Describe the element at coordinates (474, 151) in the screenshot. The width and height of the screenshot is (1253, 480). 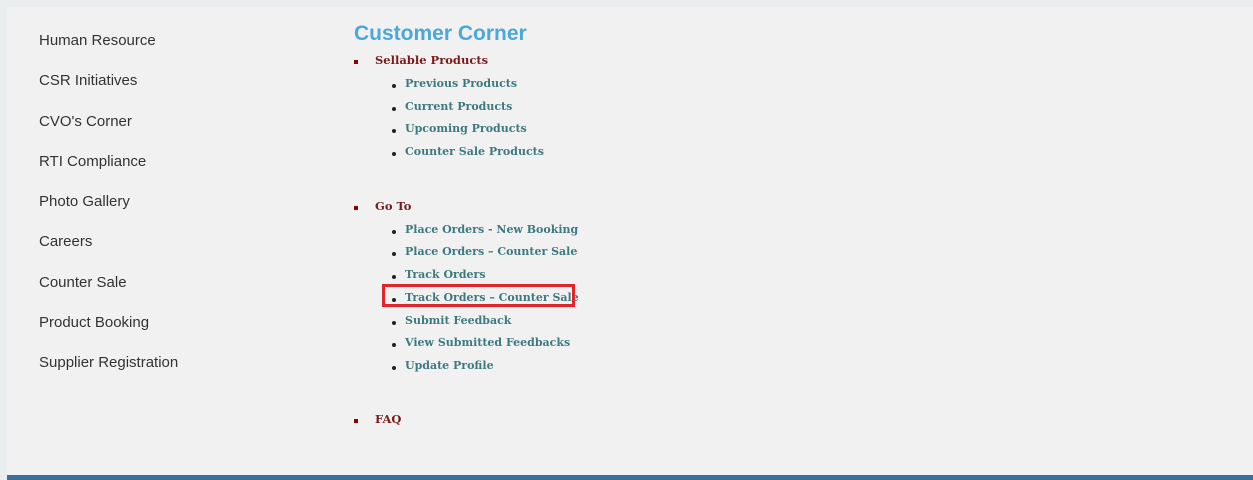
I see `link-counter-sale-products: Counter Sale Products` at that location.